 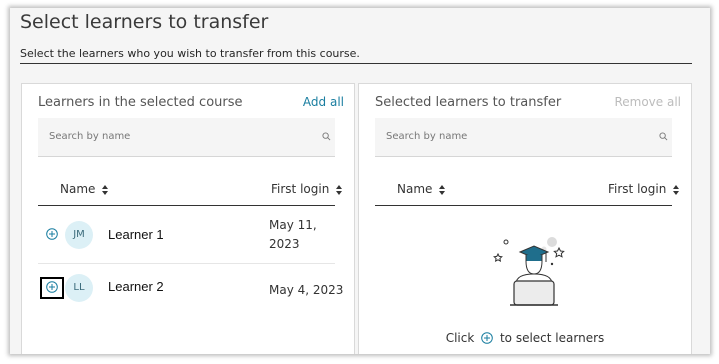 I want to click on empty-state-message: Click to select learners, so click(x=525, y=338).